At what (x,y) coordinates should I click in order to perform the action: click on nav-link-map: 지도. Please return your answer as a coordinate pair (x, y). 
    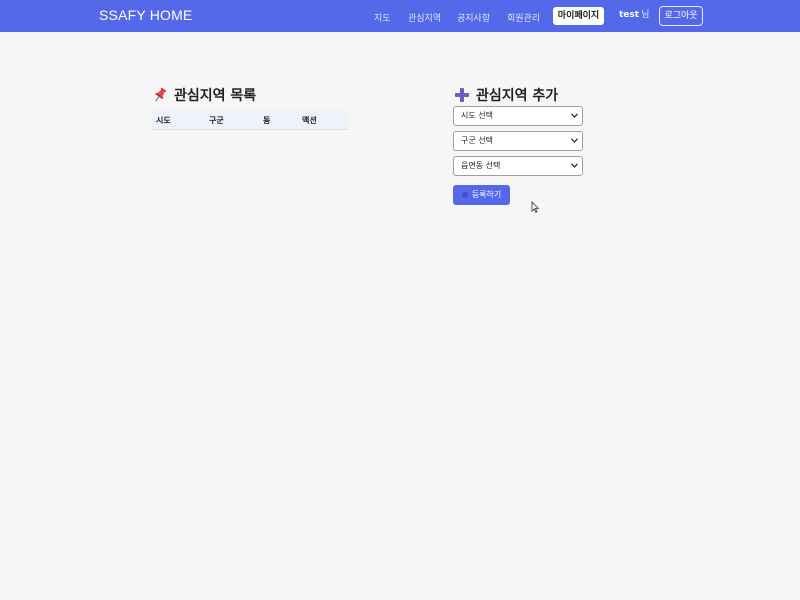
    Looking at the image, I should click on (382, 17).